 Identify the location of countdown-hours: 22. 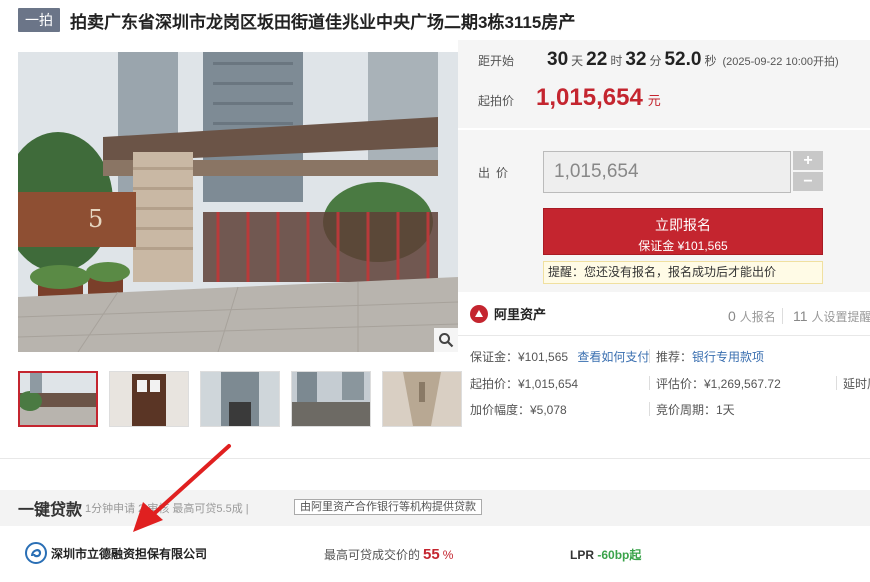
(597, 59).